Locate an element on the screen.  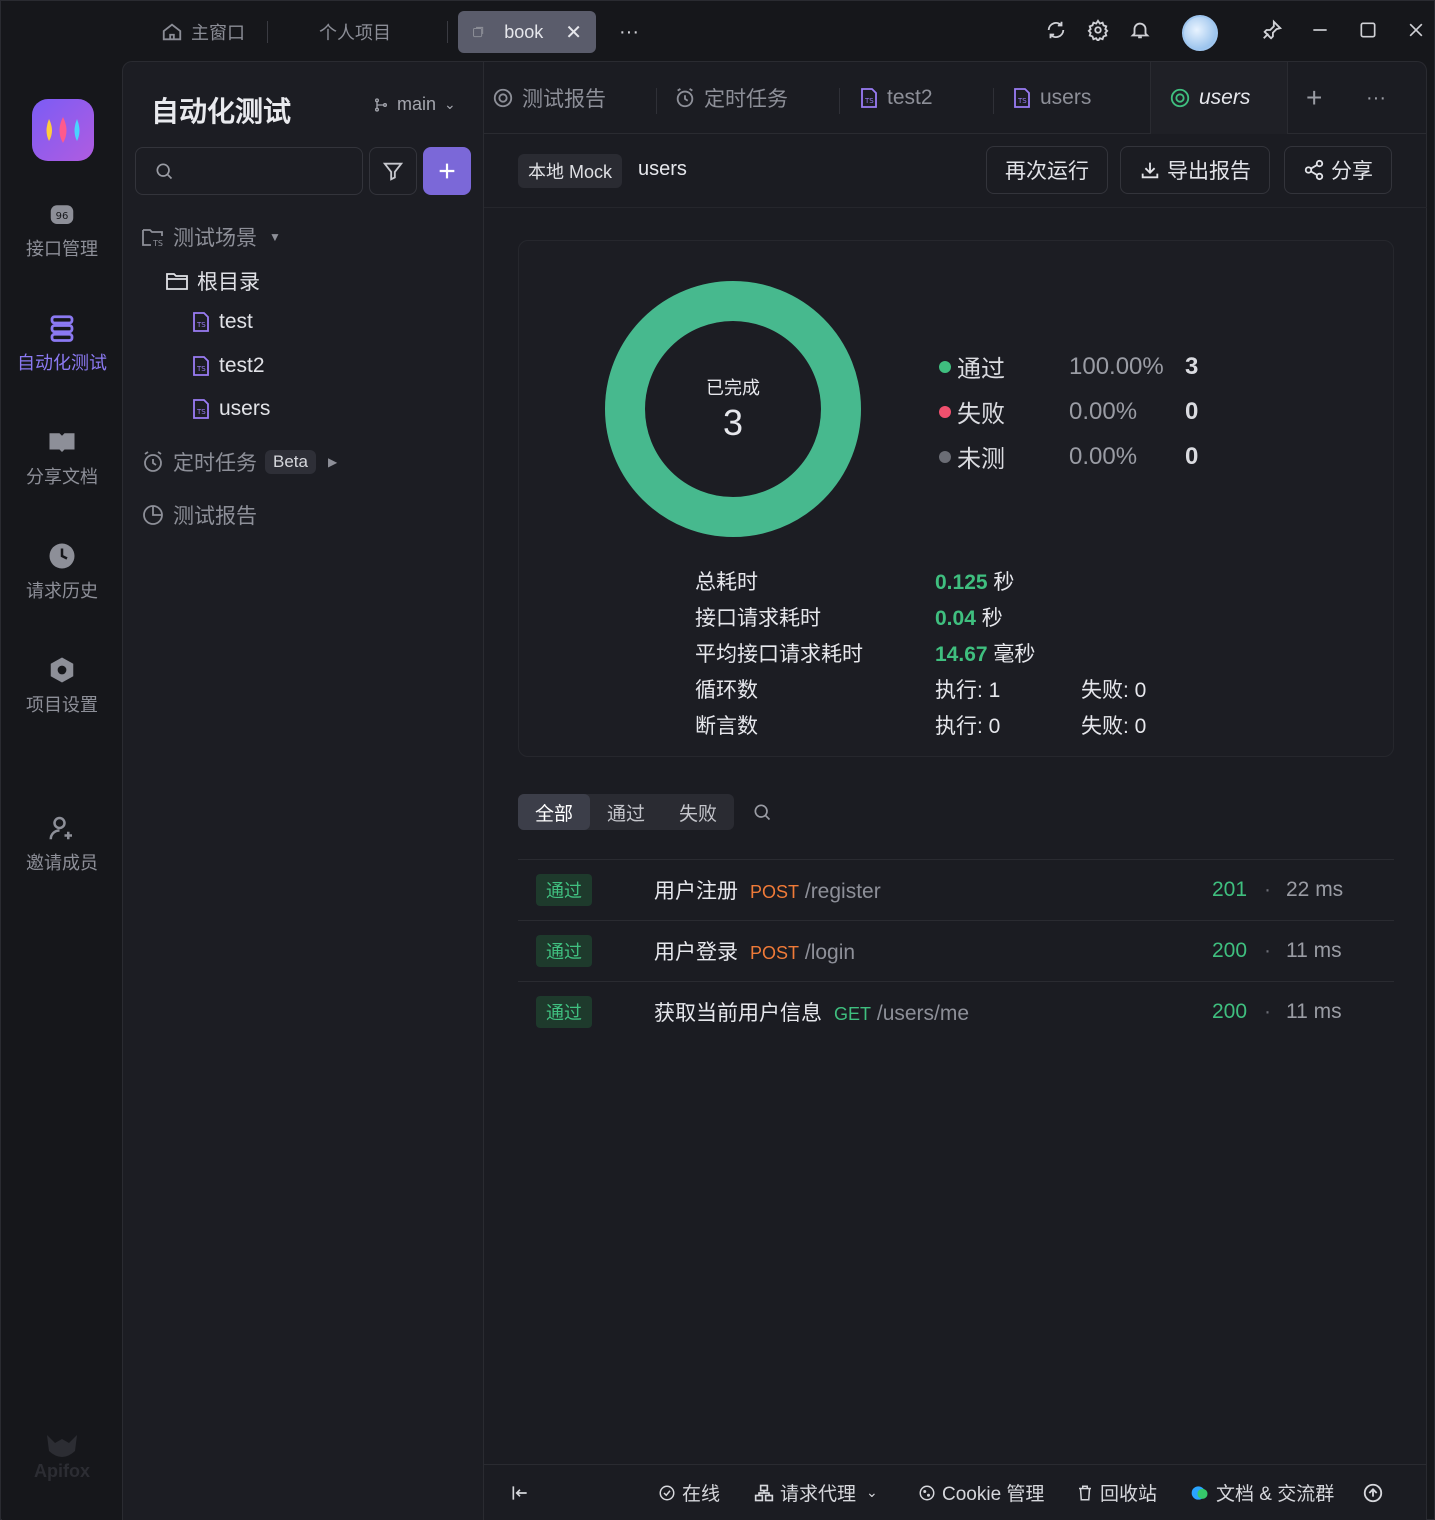
result-row: 通过 用户登录 POST /login 200 · 11 ms is located at coordinates (956, 950).